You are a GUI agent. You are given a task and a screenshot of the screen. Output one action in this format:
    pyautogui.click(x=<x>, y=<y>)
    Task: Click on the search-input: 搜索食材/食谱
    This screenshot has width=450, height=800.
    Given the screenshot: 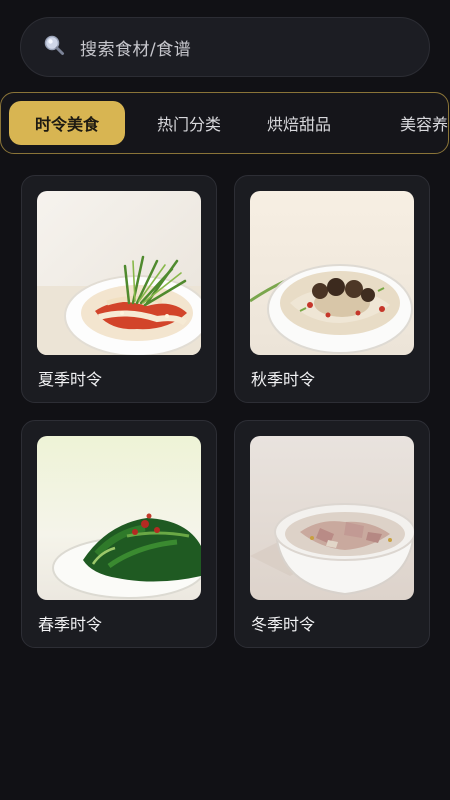 What is the action you would take?
    pyautogui.click(x=225, y=47)
    